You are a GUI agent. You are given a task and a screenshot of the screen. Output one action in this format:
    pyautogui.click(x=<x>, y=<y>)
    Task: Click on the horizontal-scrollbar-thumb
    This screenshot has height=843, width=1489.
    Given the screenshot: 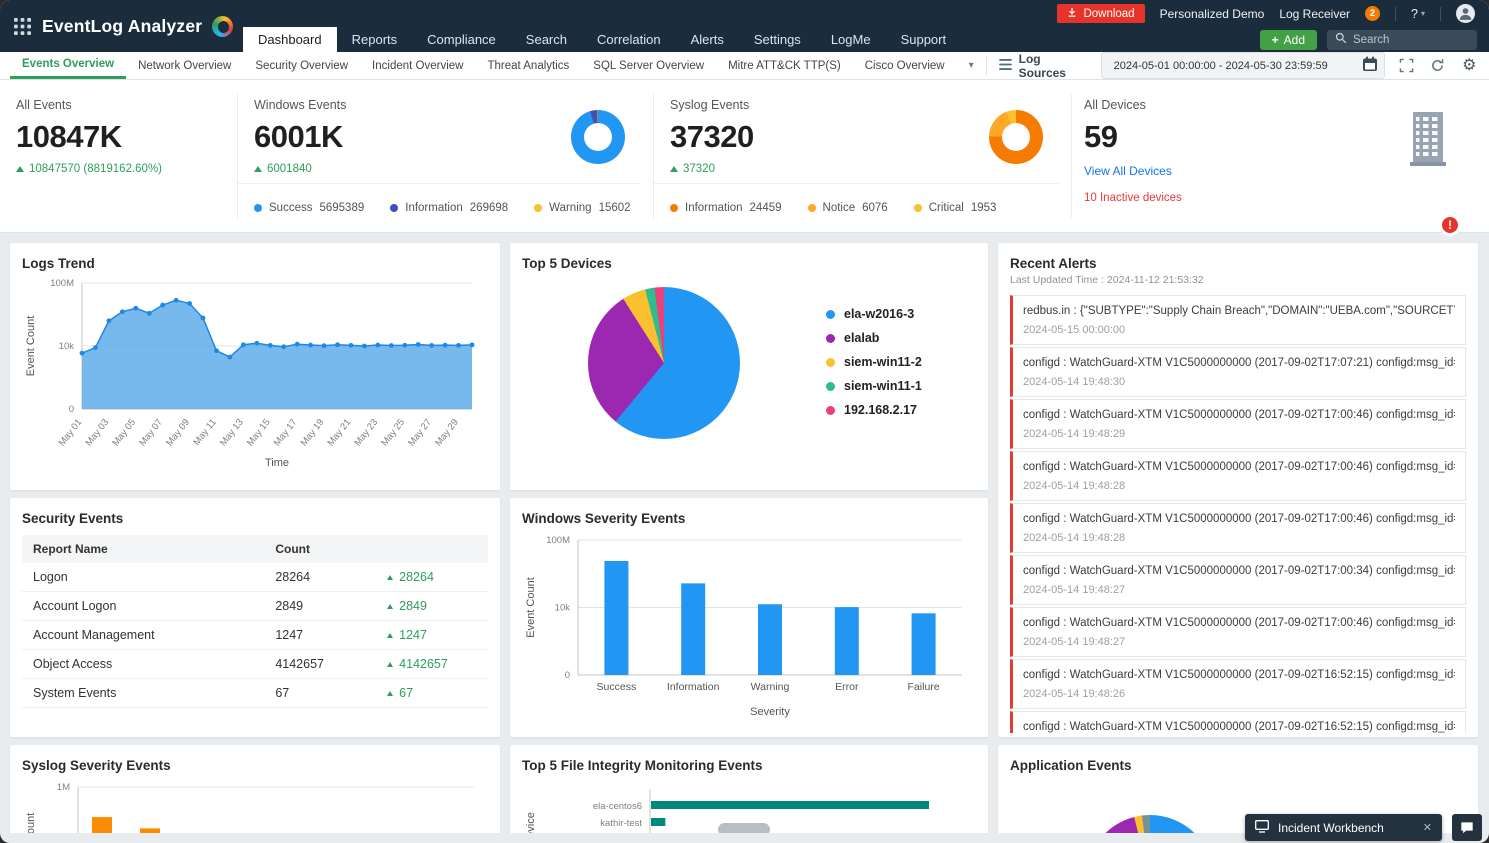 What is the action you would take?
    pyautogui.click(x=744, y=828)
    